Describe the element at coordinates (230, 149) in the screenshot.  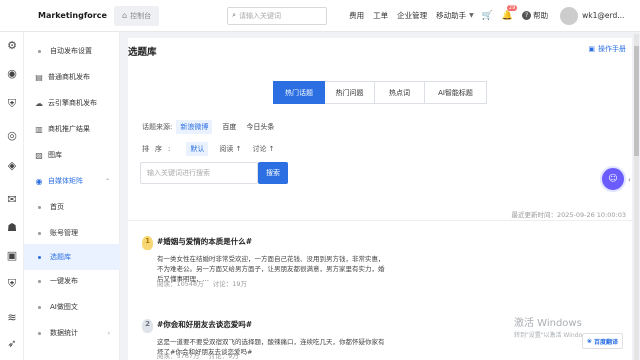
I see `sort-reads: 阅读 ↑` at that location.